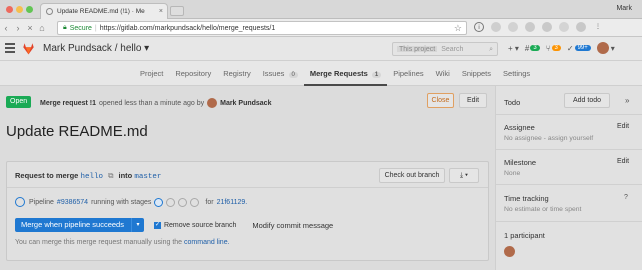 The width and height of the screenshot is (642, 270). I want to click on remove-source-branch-label: Remove source branch, so click(200, 225).